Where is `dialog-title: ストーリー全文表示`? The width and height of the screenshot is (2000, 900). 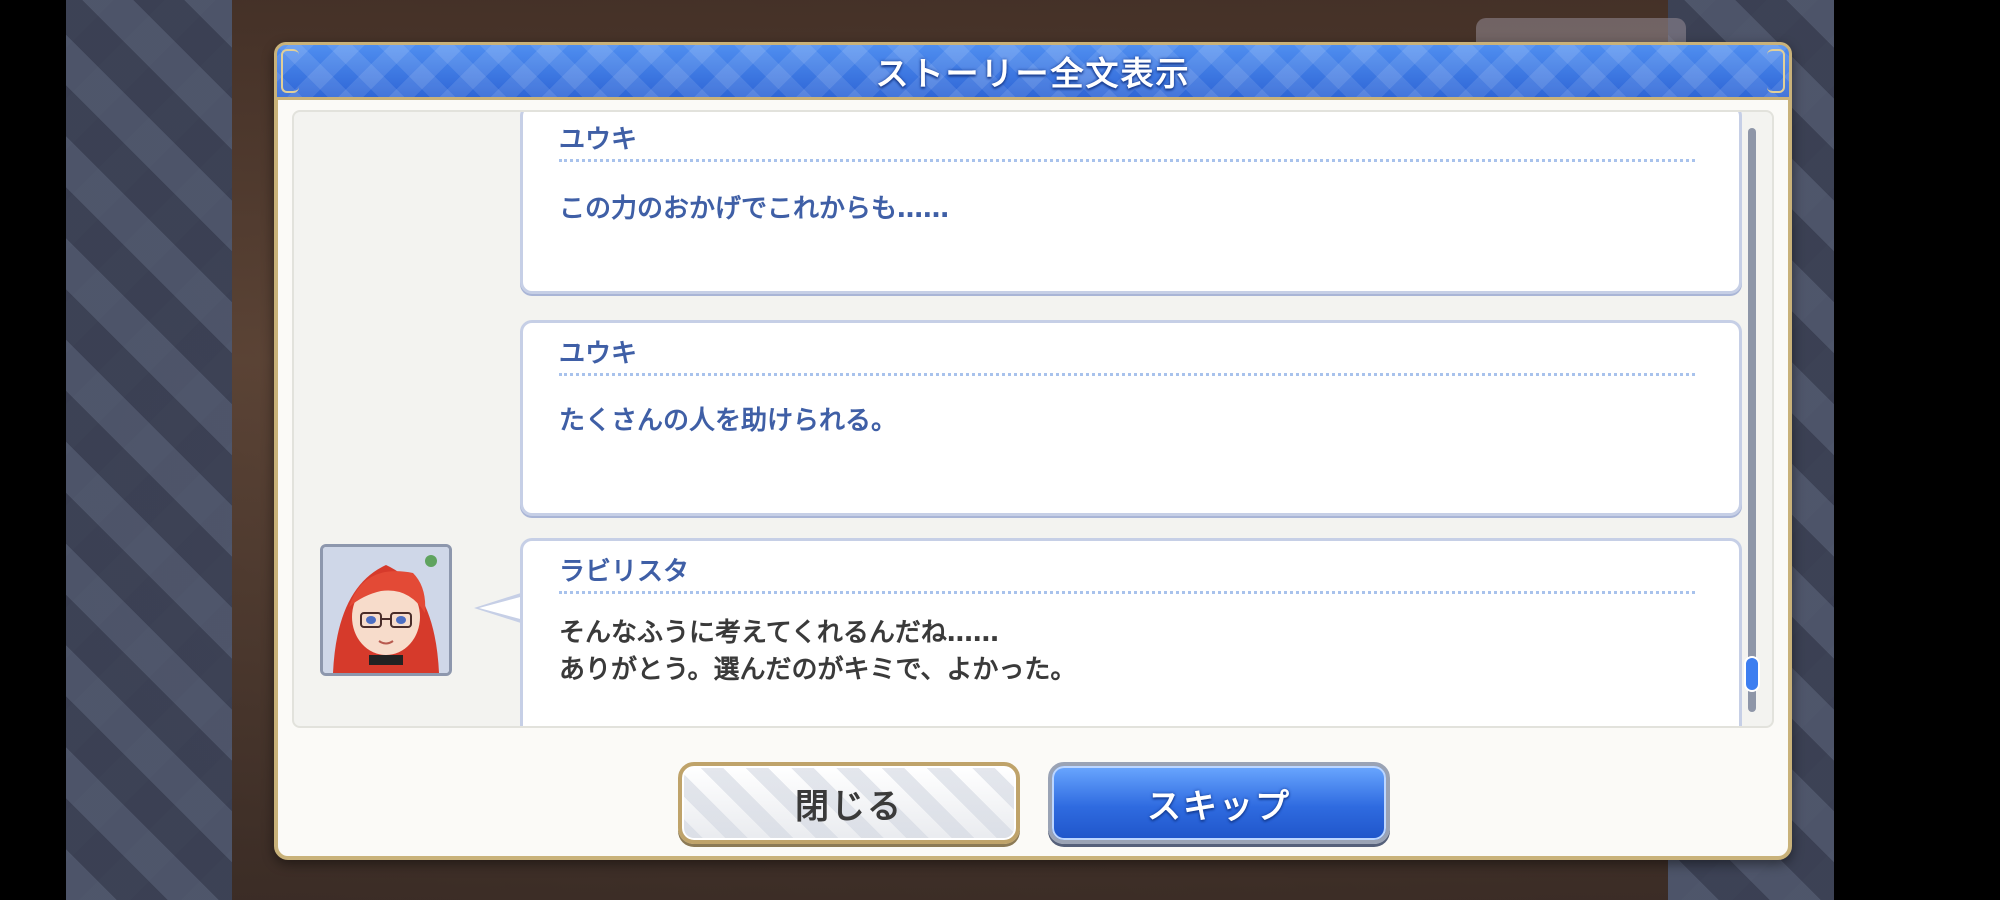
dialog-title: ストーリー全文表示 is located at coordinates (1033, 73).